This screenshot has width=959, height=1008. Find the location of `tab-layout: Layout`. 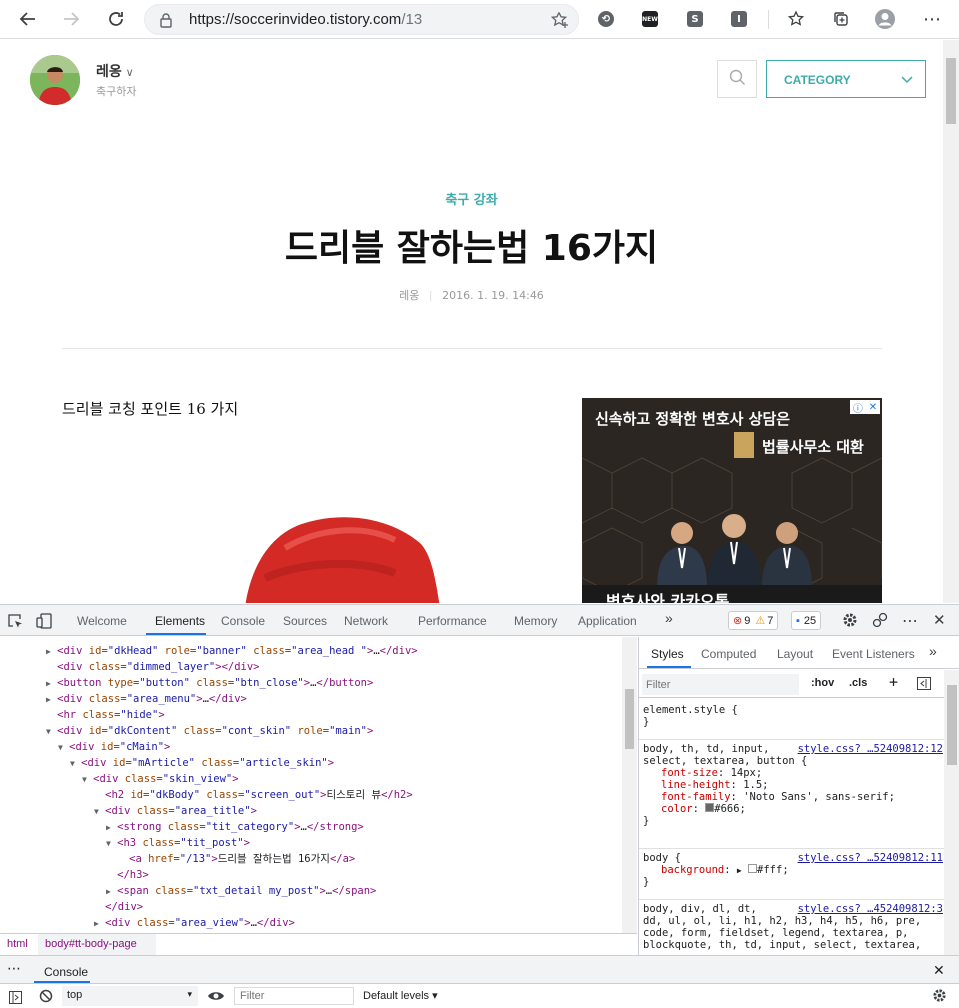

tab-layout: Layout is located at coordinates (795, 654).